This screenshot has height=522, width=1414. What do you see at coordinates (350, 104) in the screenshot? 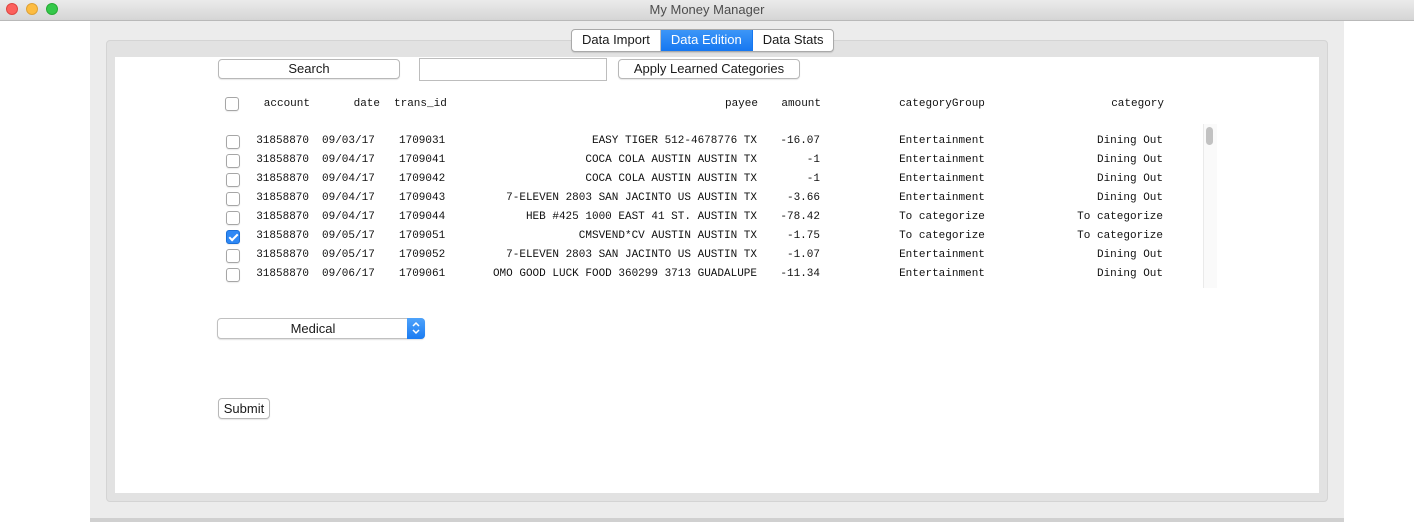
I see `column-header-date: date` at bounding box center [350, 104].